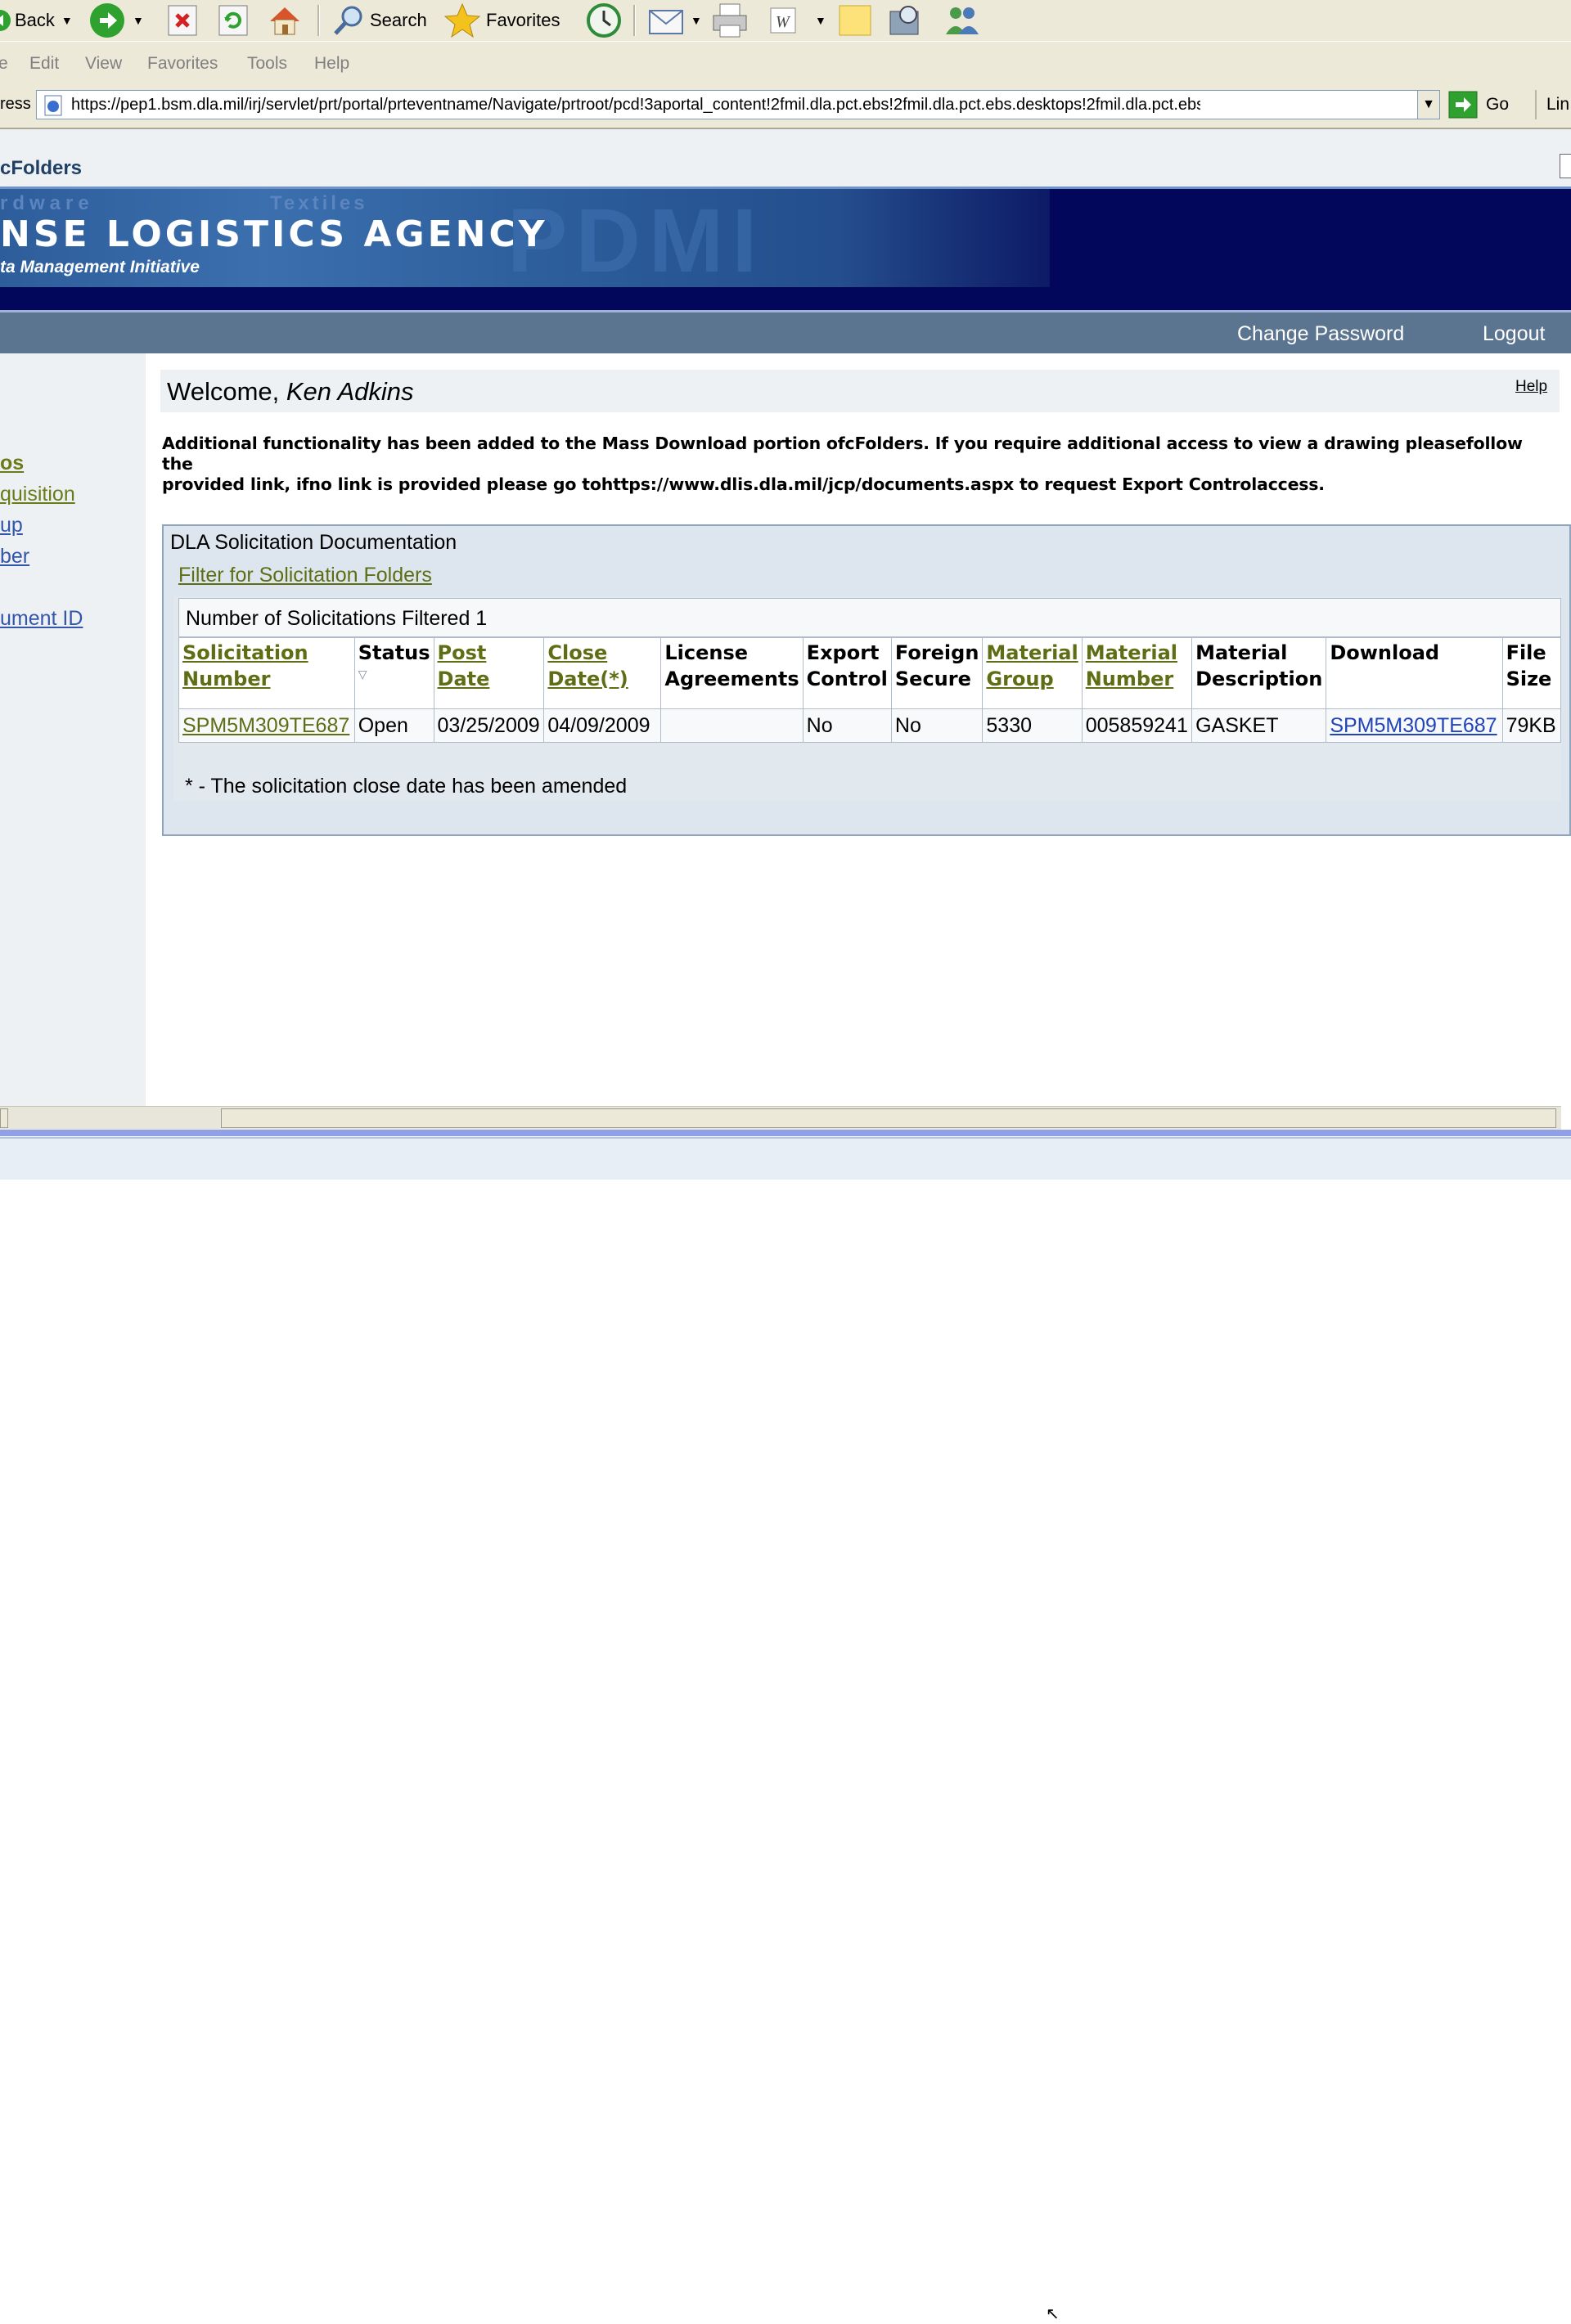 Image resolution: width=1571 pixels, height=2324 pixels. What do you see at coordinates (73, 729) in the screenshot?
I see `left-navigation: os quisition up ber ument ID` at bounding box center [73, 729].